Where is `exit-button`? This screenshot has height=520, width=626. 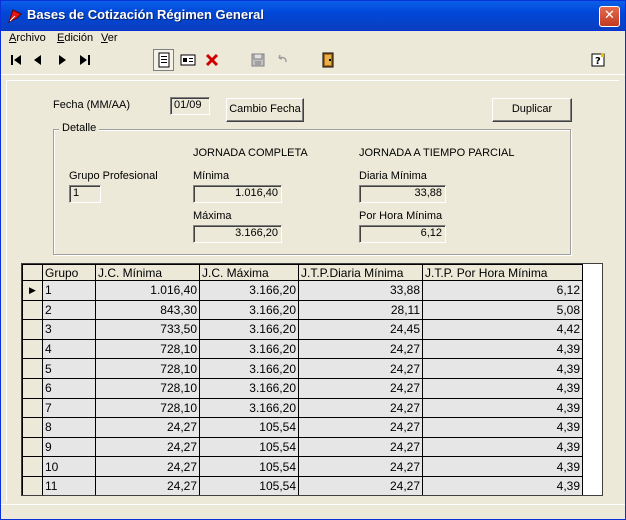
exit-button is located at coordinates (327, 60).